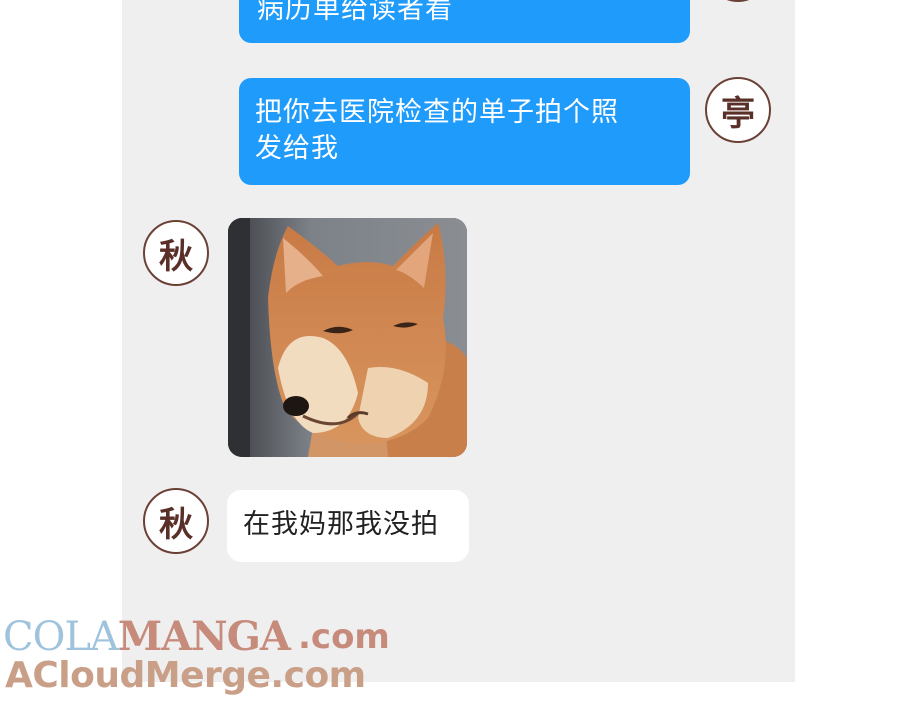 Image resolution: width=900 pixels, height=703 pixels. I want to click on message-text: 病历单给读者看, so click(355, 12).